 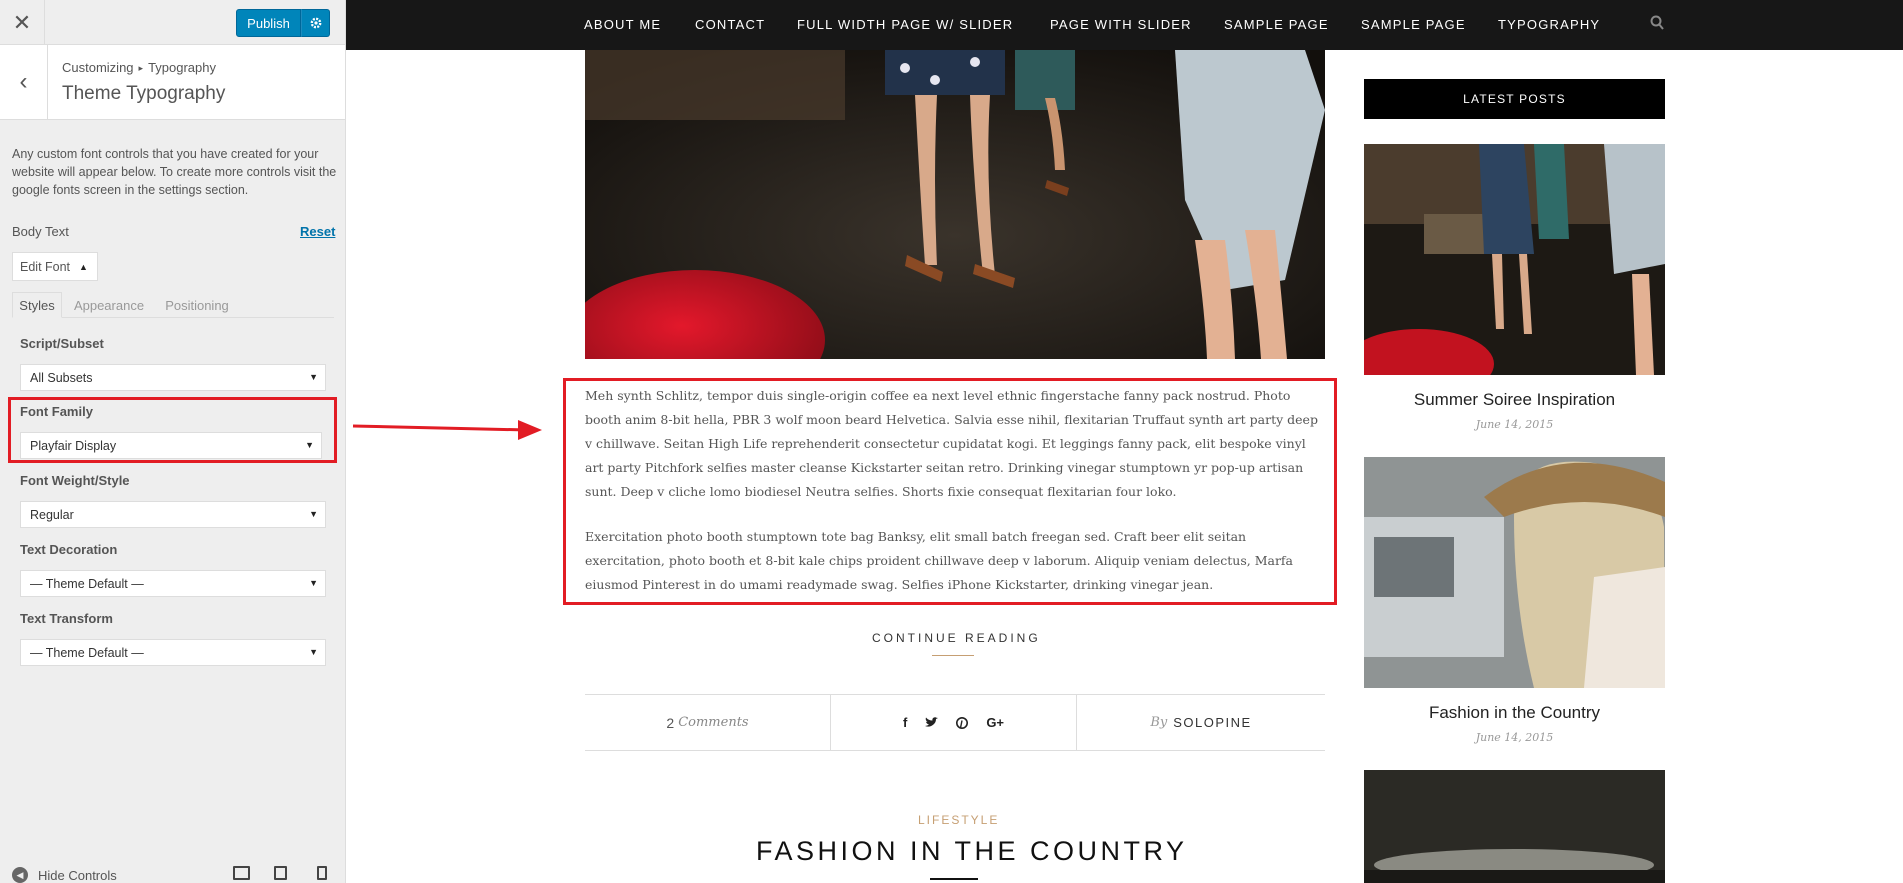 What do you see at coordinates (995, 722) in the screenshot?
I see `google-plus-icon: G+` at bounding box center [995, 722].